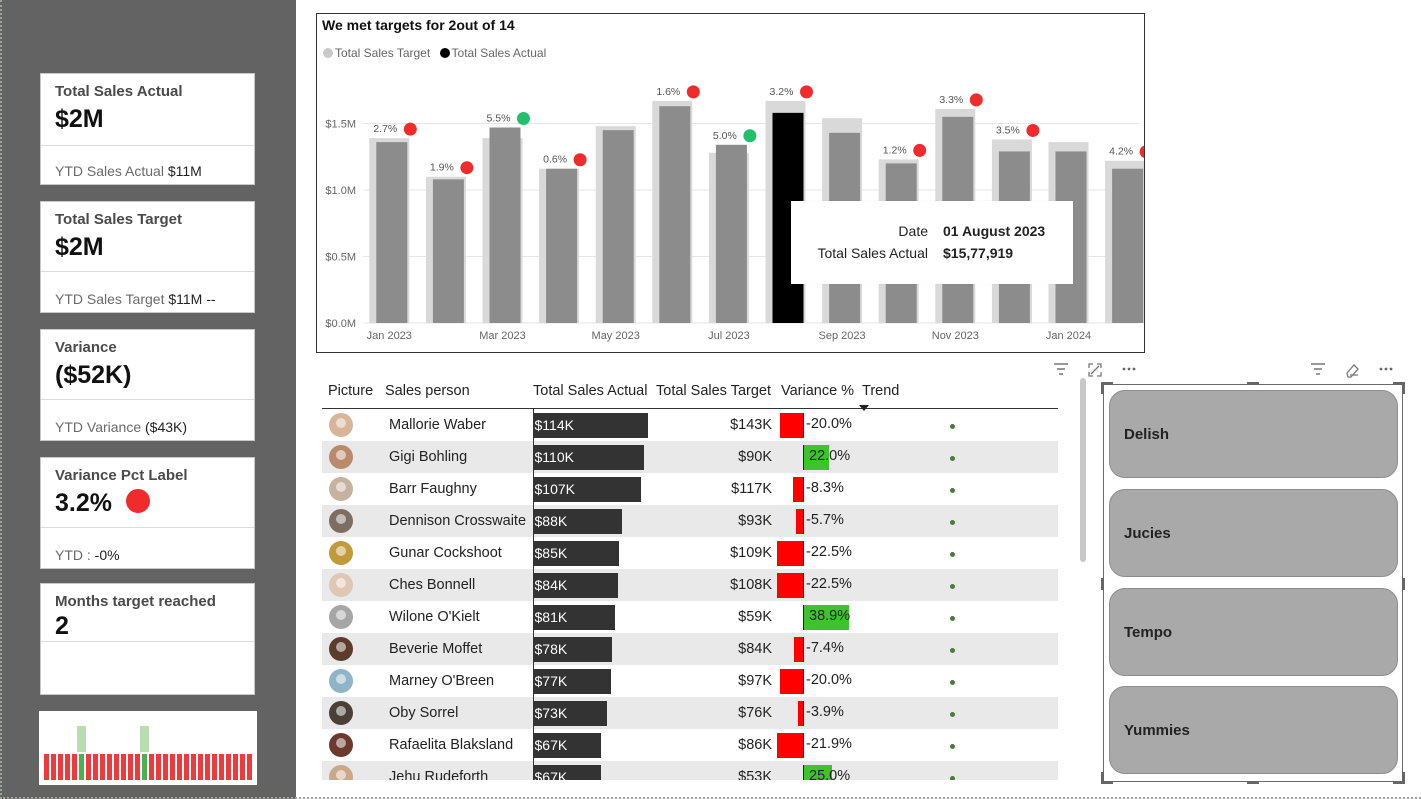  I want to click on variance-data-label: 3.3%, so click(951, 100).